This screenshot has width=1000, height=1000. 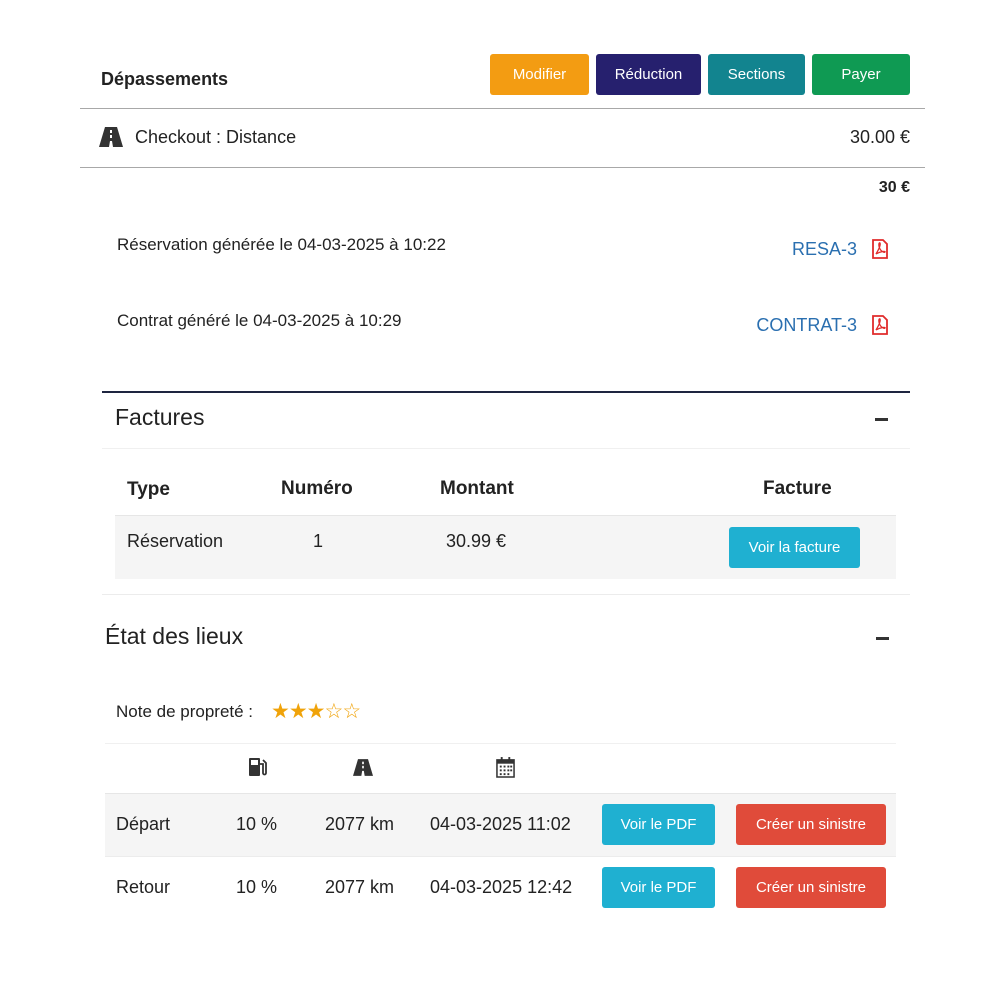 I want to click on factures-bottom-divider, so click(x=506, y=594).